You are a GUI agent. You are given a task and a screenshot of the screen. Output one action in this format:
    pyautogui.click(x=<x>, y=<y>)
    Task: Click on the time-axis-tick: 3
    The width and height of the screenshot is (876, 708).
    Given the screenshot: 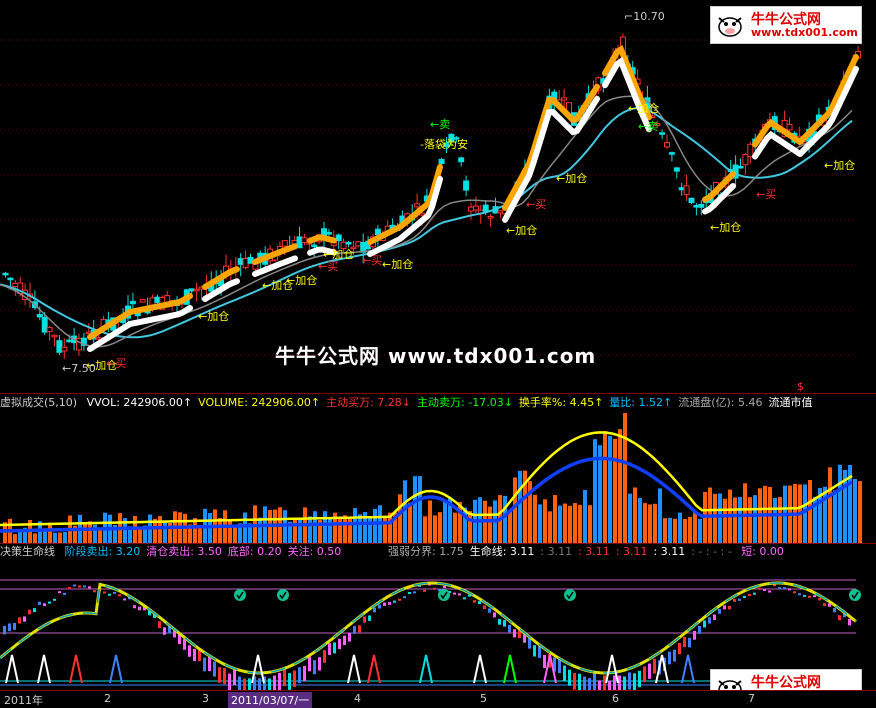 What is the action you would take?
    pyautogui.click(x=205, y=698)
    